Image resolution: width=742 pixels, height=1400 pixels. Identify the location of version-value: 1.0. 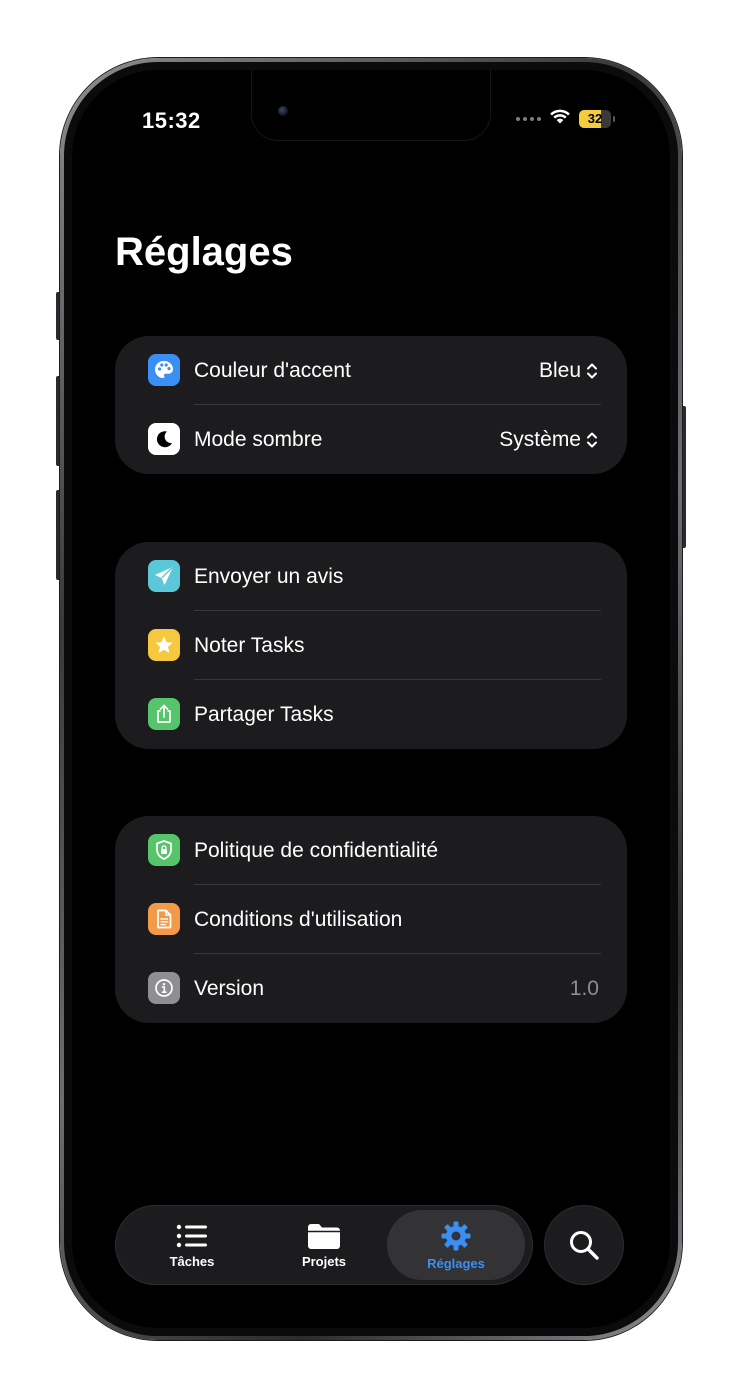
(584, 988).